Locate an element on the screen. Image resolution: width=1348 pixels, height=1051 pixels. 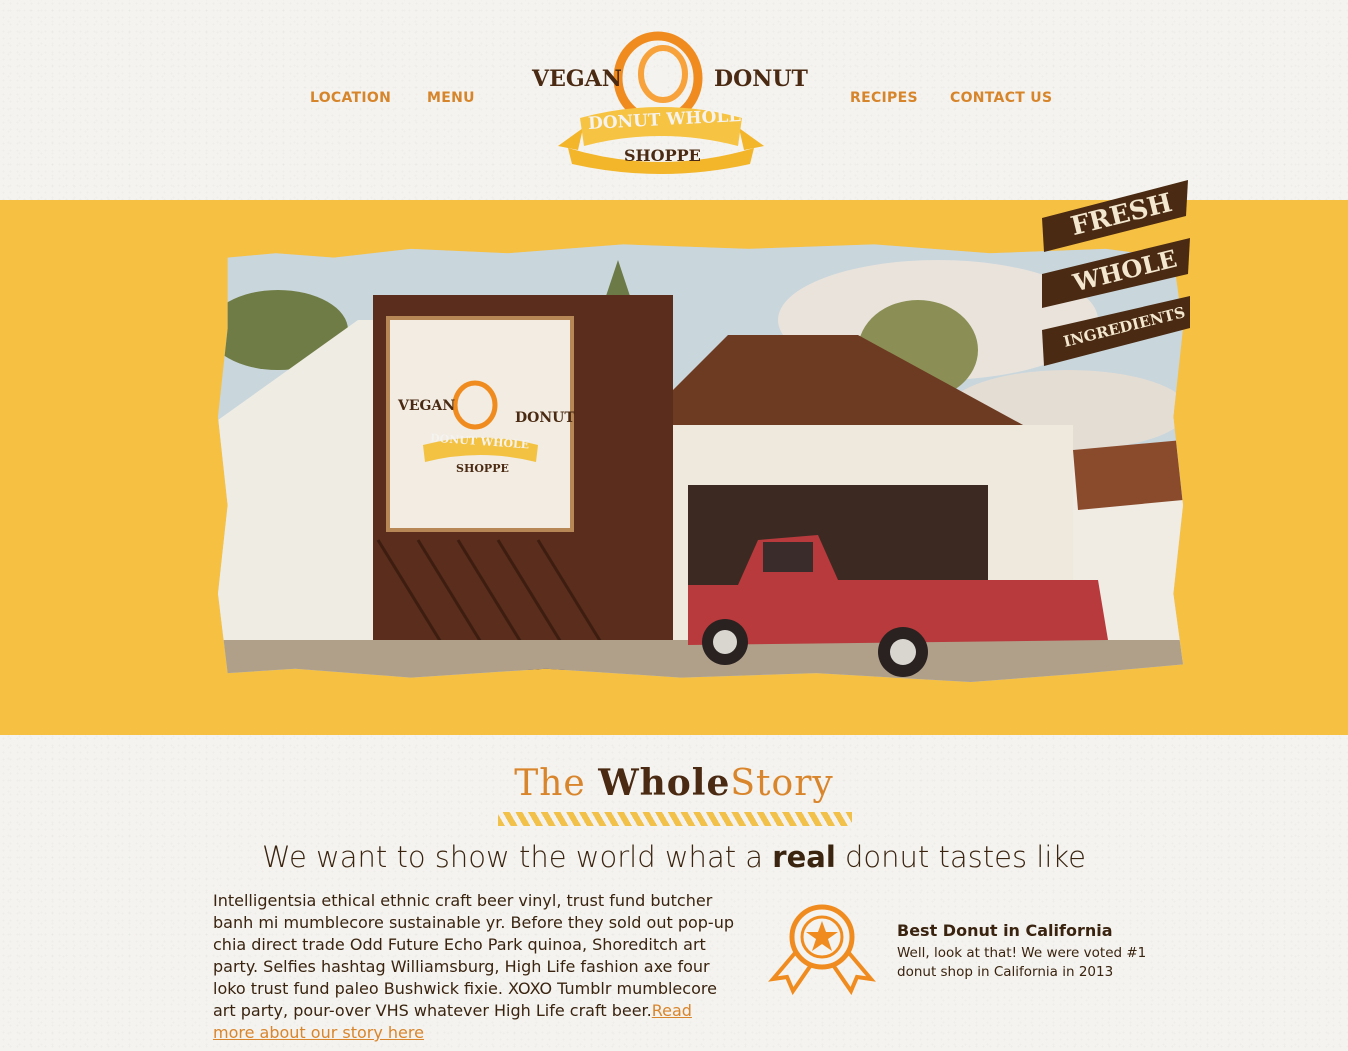
award-ribbon-icon is located at coordinates (822, 951).